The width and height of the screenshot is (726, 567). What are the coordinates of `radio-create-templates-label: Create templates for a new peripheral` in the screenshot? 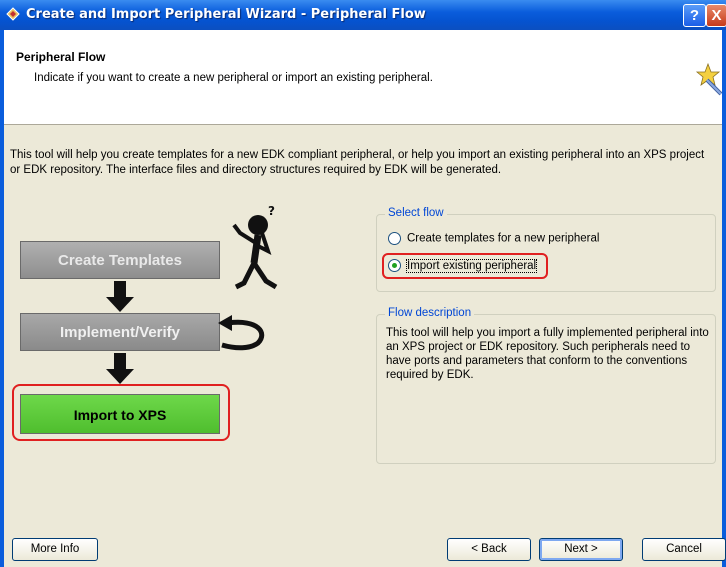 It's located at (503, 238).